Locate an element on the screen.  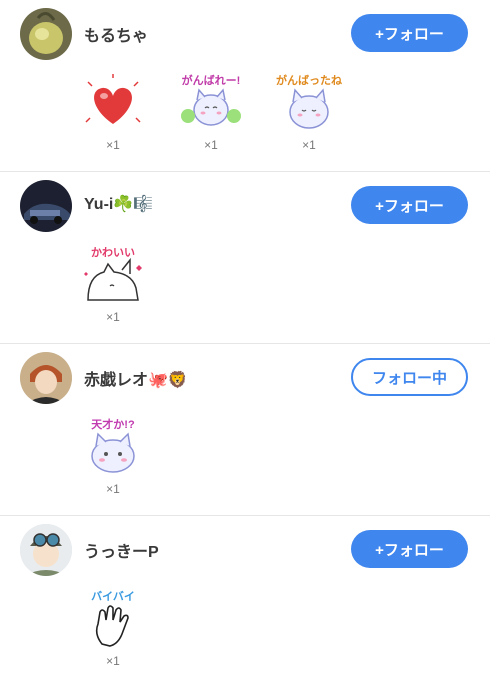
cheer-cat-sticker-icon: がんばれー! is located at coordinates (211, 103).